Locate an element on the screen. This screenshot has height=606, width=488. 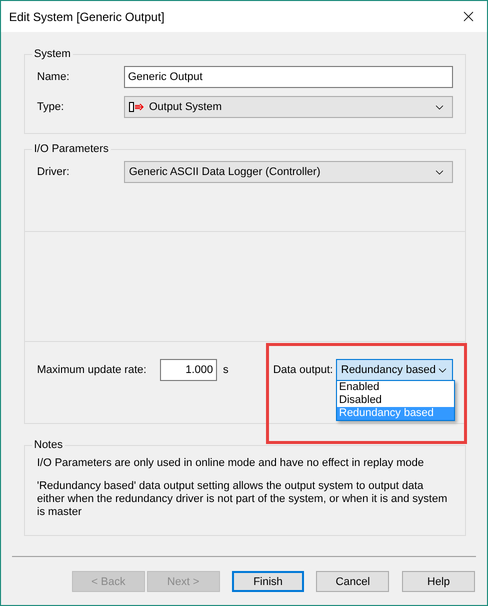
note-text: I/O Parameters are only used in online mode and have no effect in replay mode is located at coordinates (231, 463).